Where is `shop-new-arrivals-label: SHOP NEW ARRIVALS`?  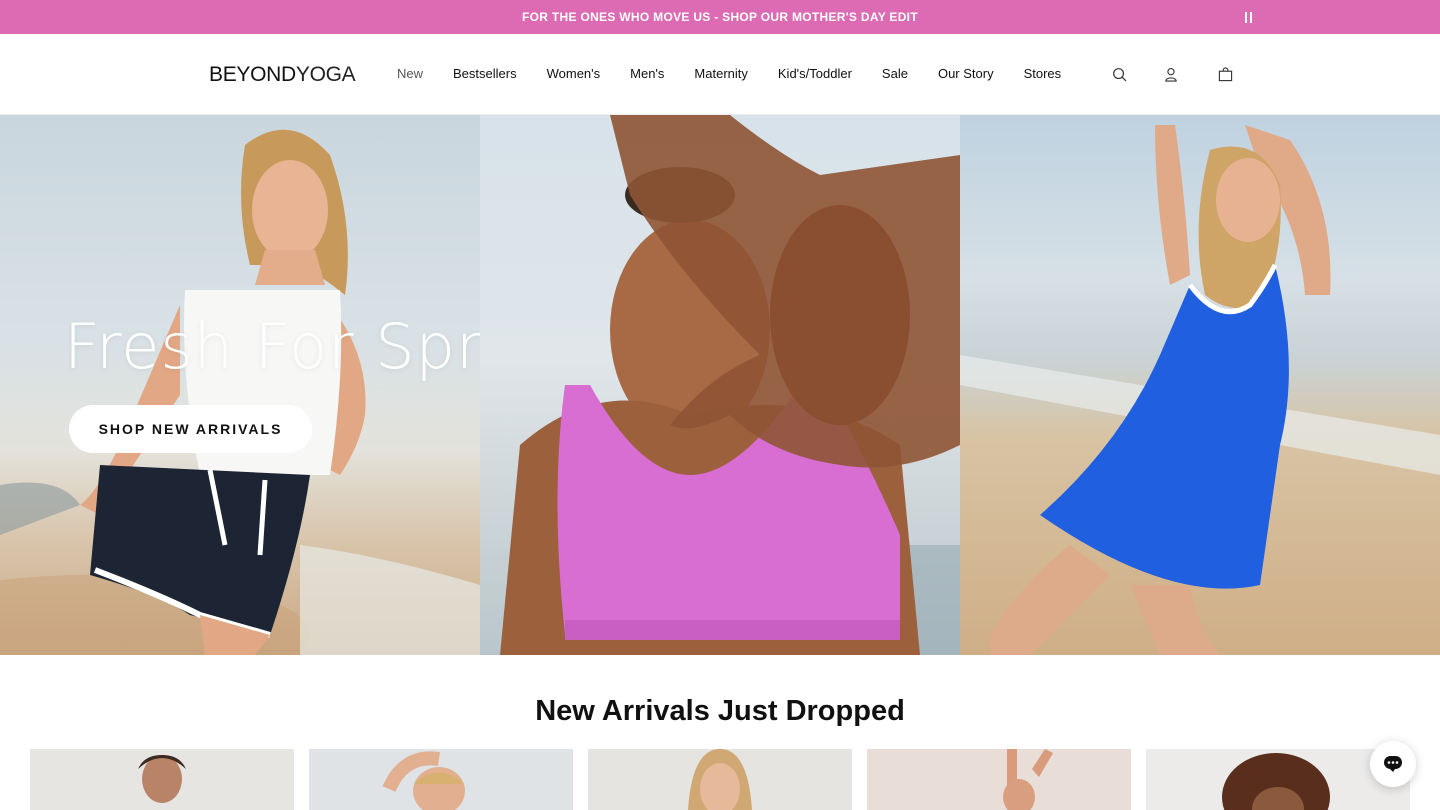
shop-new-arrivals-label: SHOP NEW ARRIVALS is located at coordinates (190, 429).